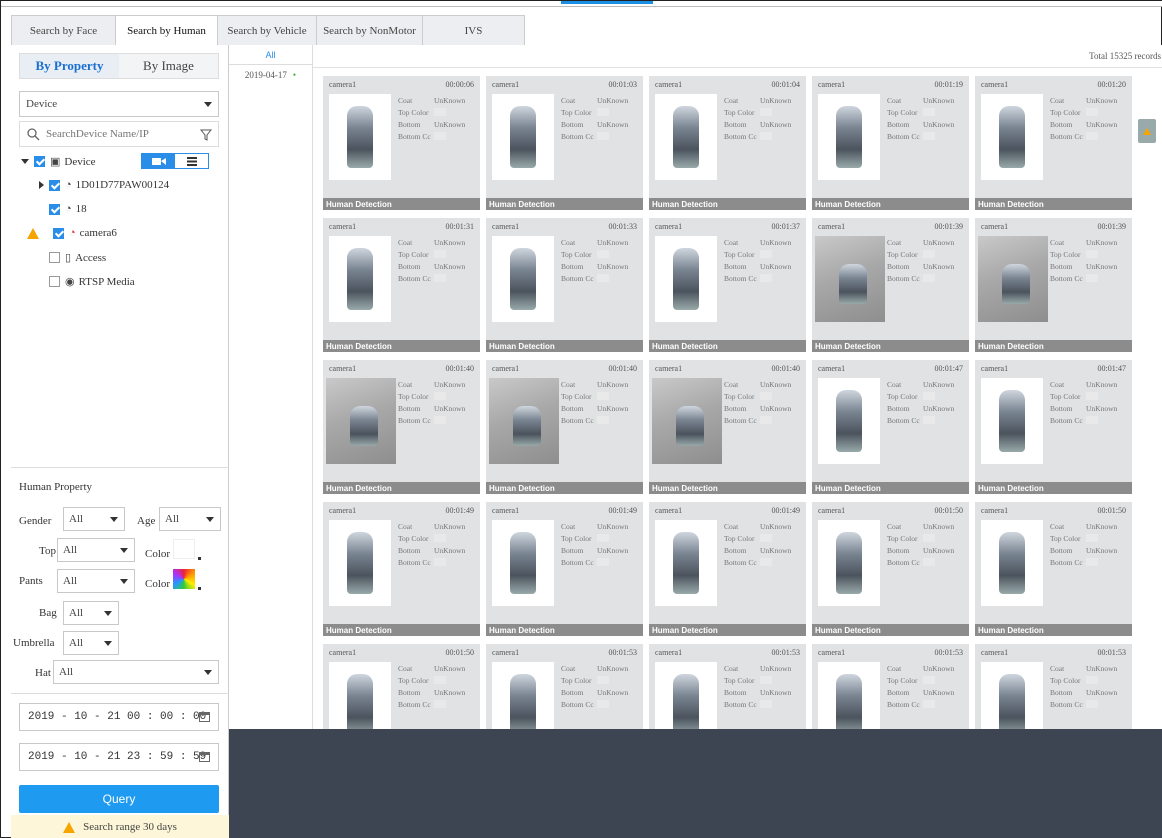  Describe the element at coordinates (184, 549) in the screenshot. I see `top-color-picker` at that location.